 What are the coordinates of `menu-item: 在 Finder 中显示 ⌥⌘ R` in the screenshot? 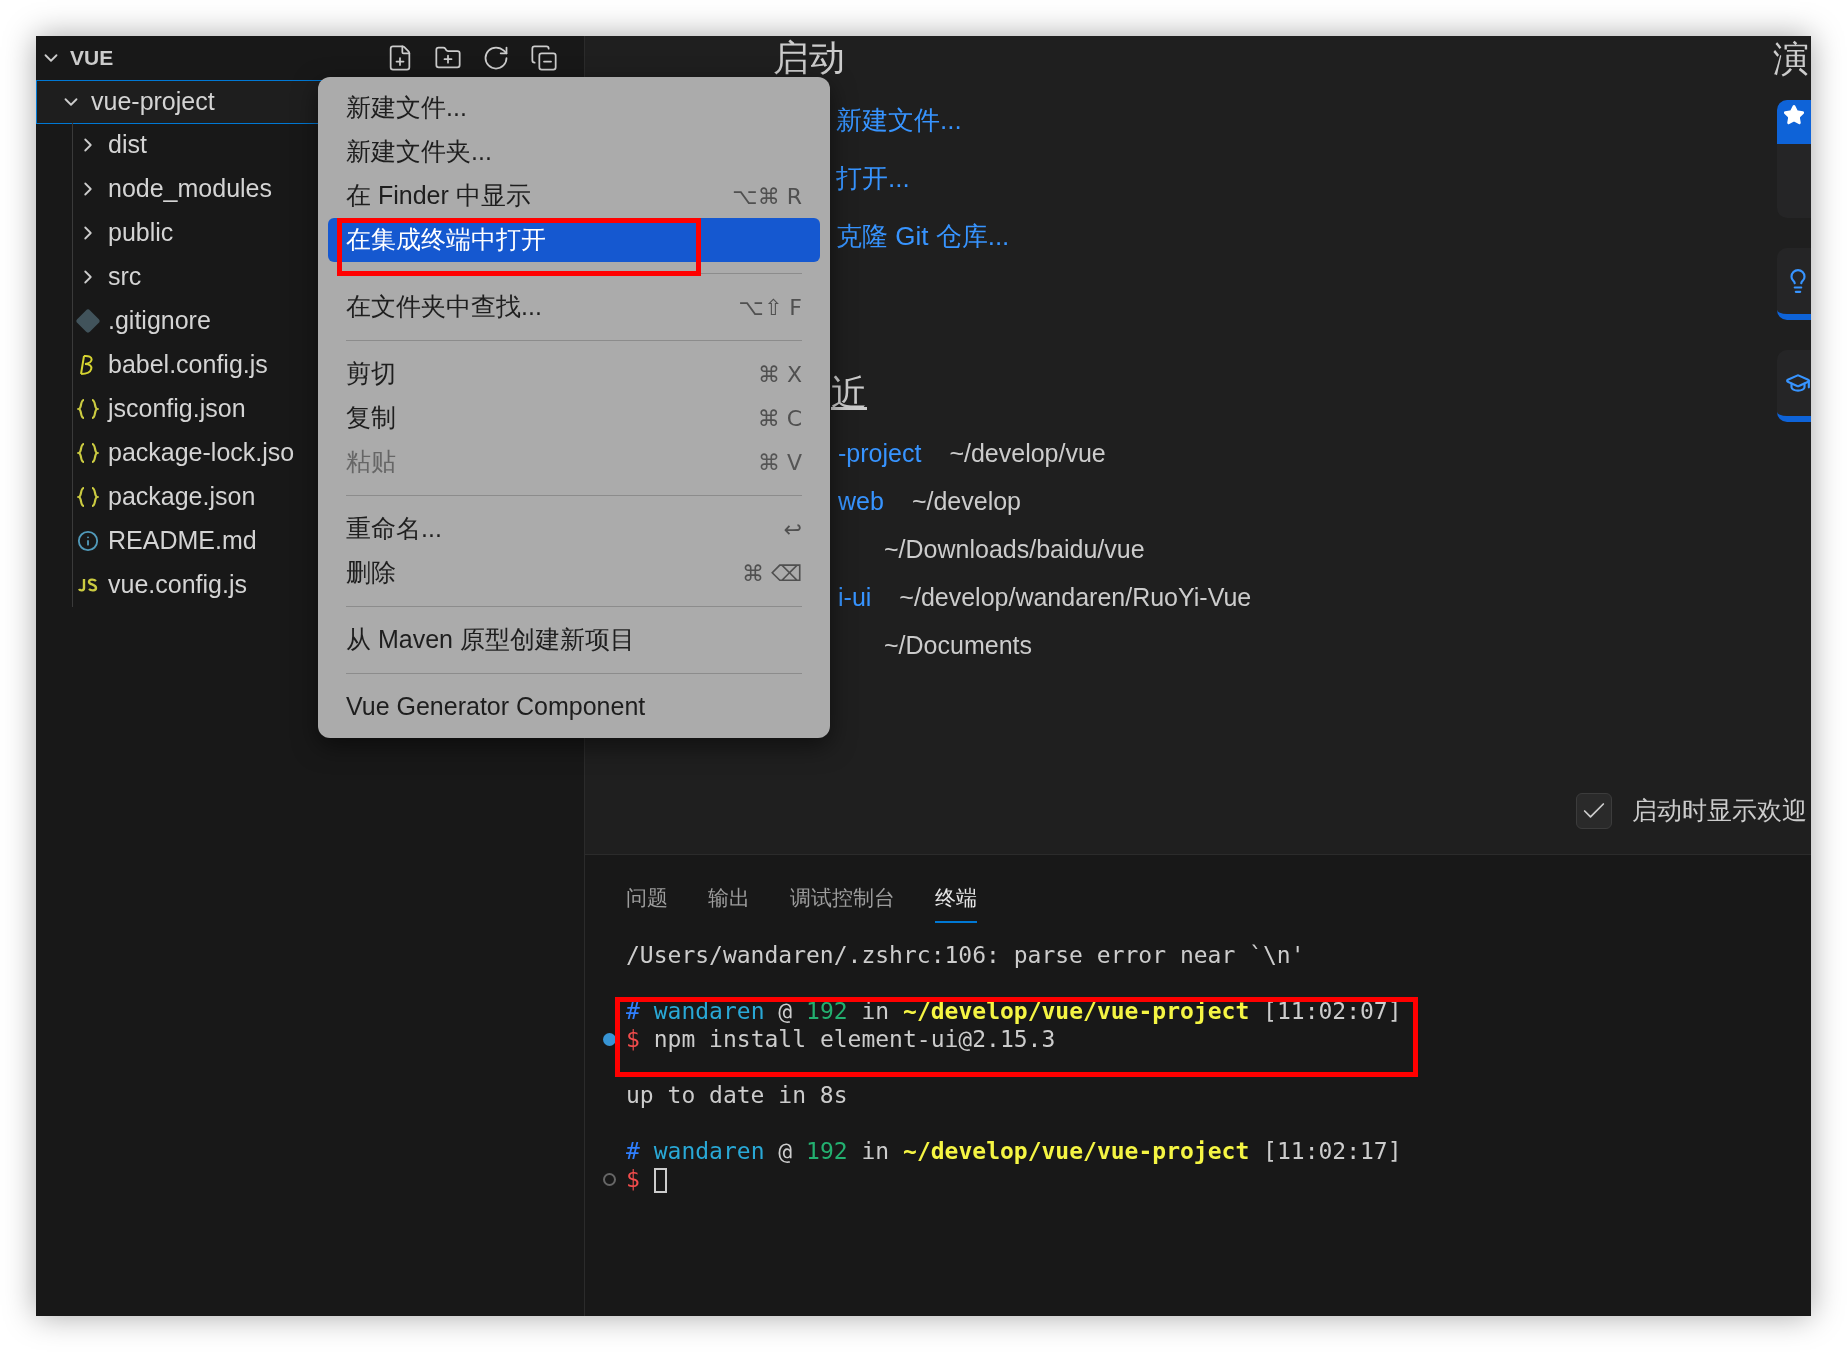 It's located at (574, 196).